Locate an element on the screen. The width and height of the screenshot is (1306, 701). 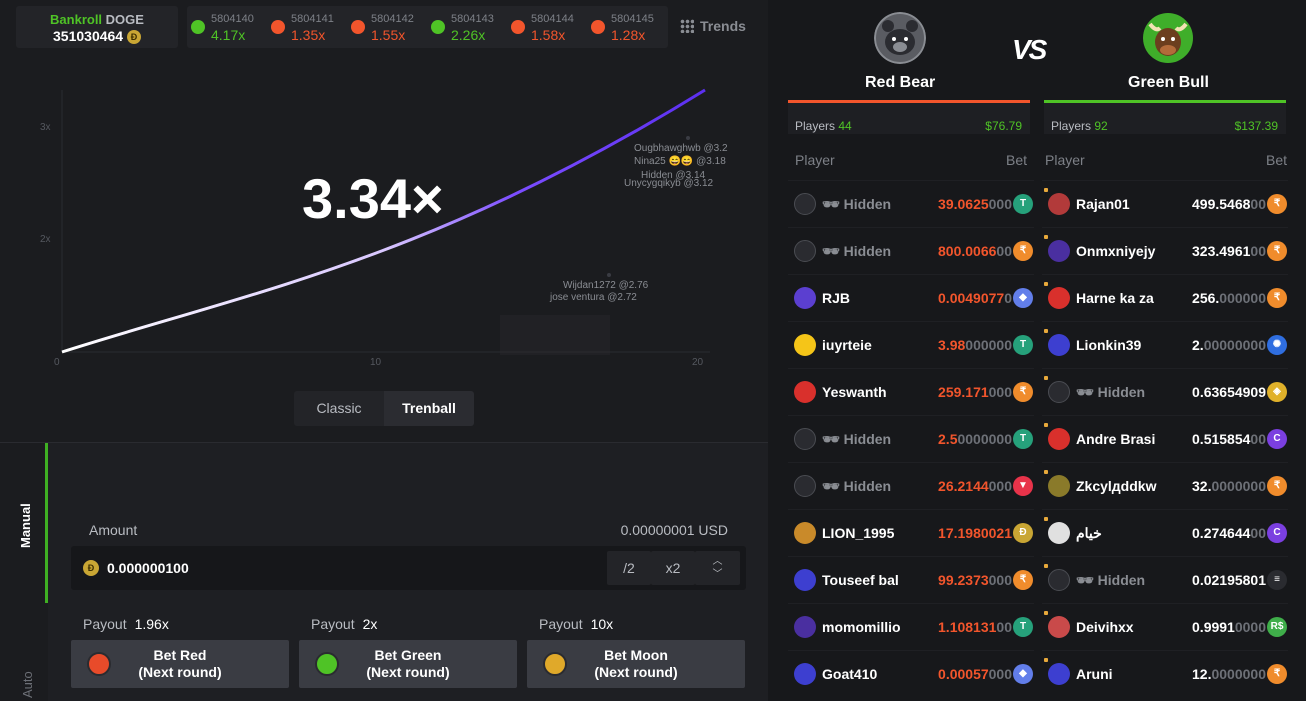
player-name: Rajan01 is located at coordinates (1103, 204).